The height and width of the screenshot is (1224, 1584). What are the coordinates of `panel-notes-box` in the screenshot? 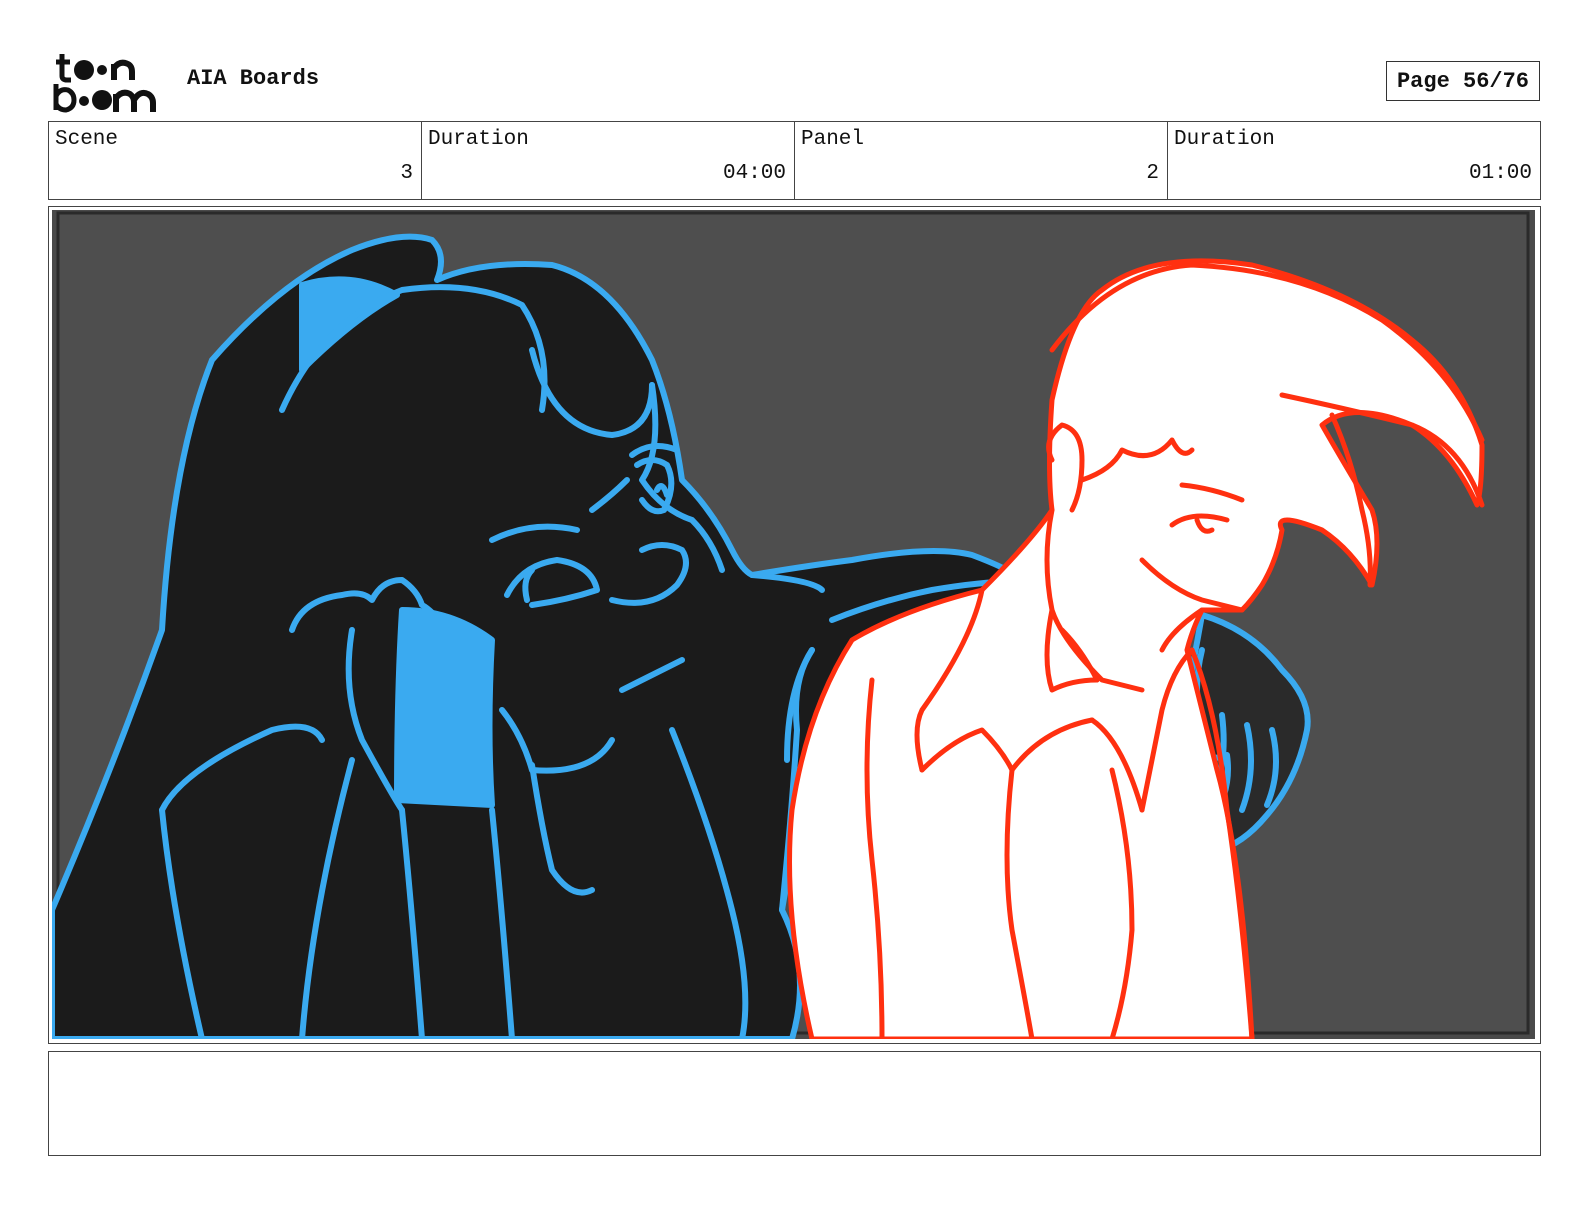 It's located at (794, 1103).